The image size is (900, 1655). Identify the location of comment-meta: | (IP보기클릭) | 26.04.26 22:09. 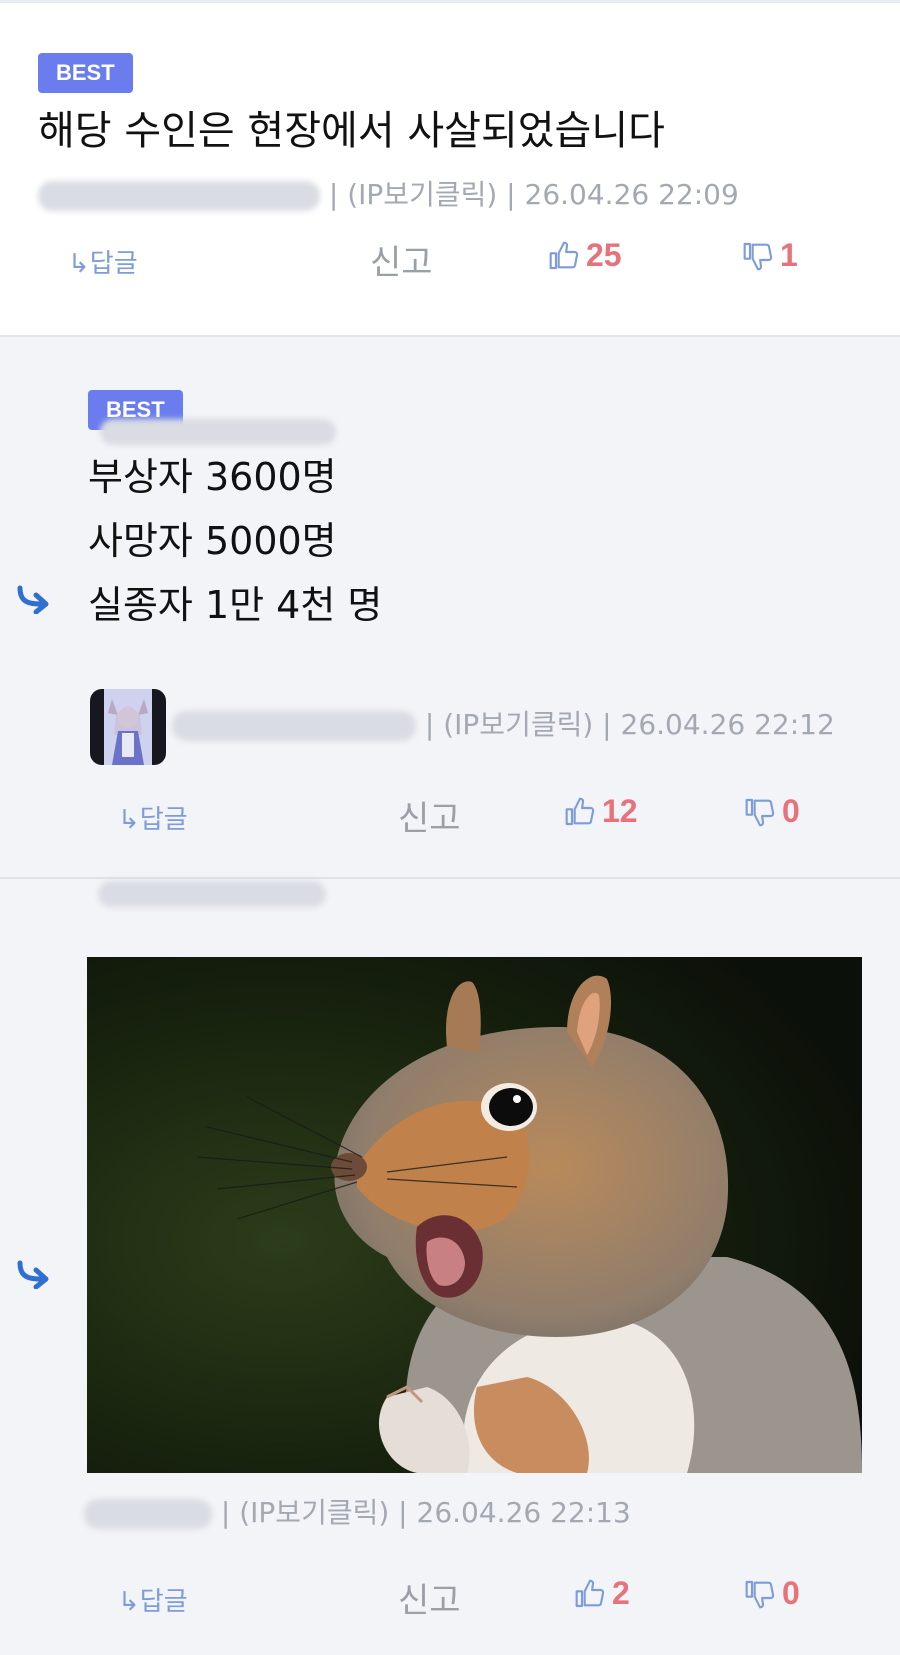
(388, 193).